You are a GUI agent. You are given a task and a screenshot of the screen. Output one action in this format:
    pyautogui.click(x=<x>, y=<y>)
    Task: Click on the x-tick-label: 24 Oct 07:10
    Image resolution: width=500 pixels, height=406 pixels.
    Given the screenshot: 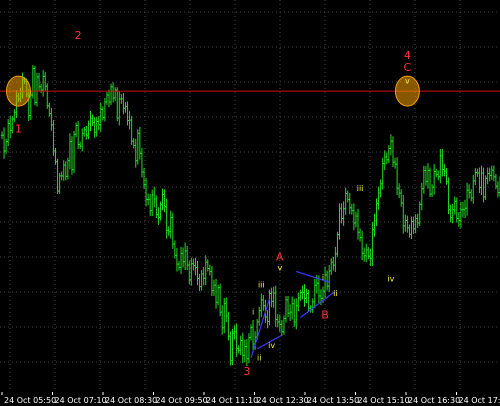 What is the action you would take?
    pyautogui.click(x=81, y=400)
    